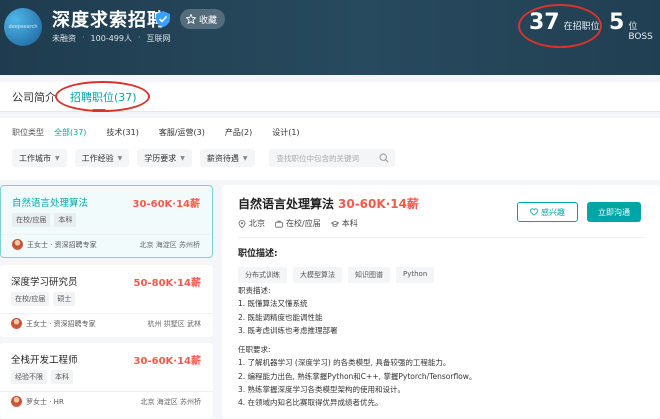  What do you see at coordinates (65, 220) in the screenshot?
I see `job-tag: 本科` at bounding box center [65, 220].